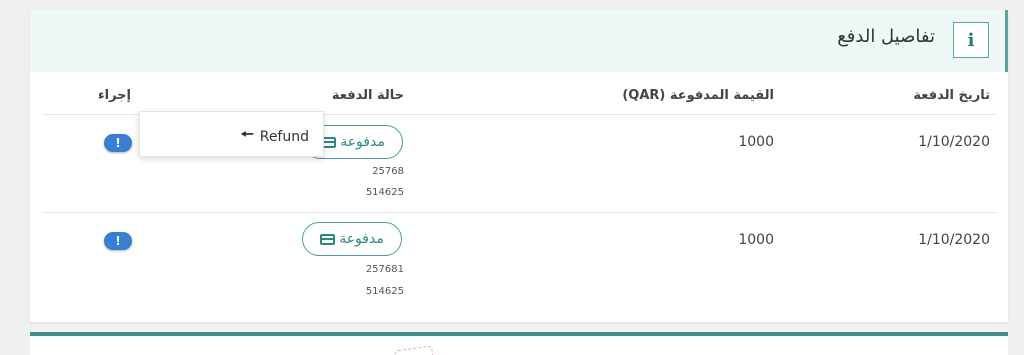 This screenshot has width=1024, height=355. What do you see at coordinates (951, 95) in the screenshot?
I see `column-header-date: تاريخ الدفعة` at bounding box center [951, 95].